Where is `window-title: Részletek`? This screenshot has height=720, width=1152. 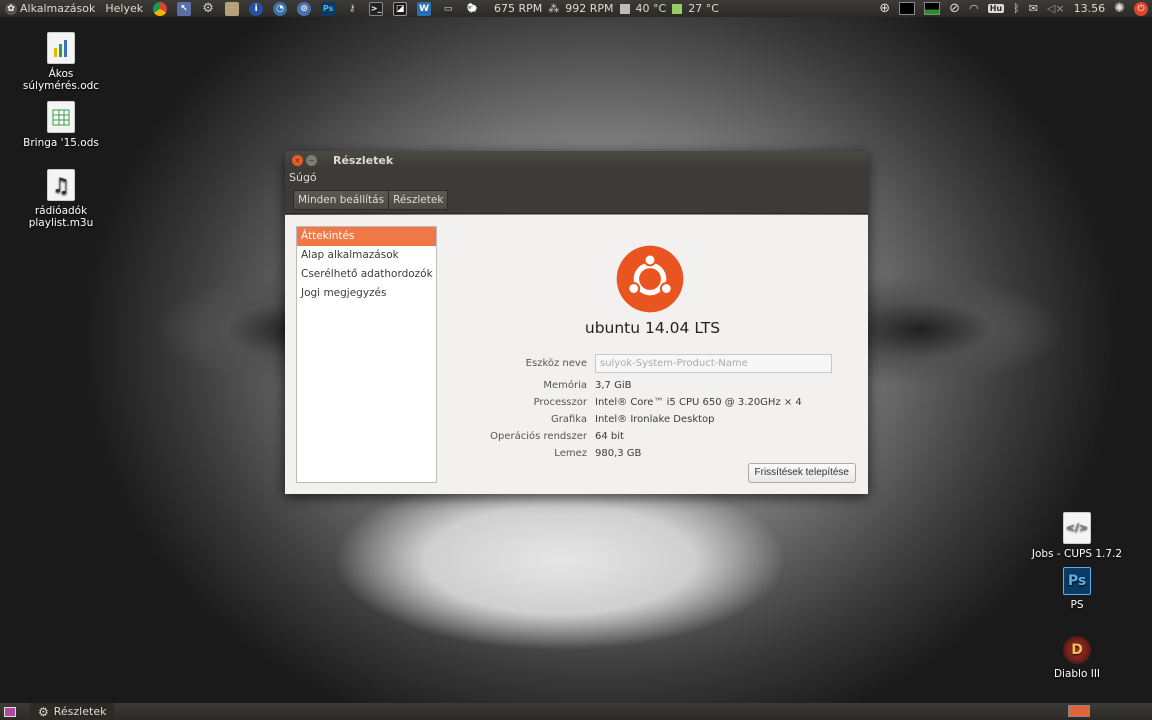
window-title: Részletek is located at coordinates (363, 160).